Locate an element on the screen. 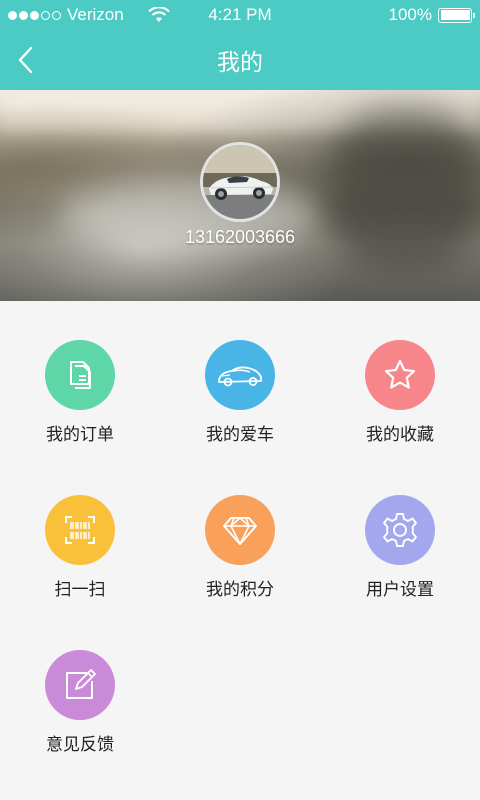 The image size is (480, 800). carrier-name: Verizon is located at coordinates (95, 14).